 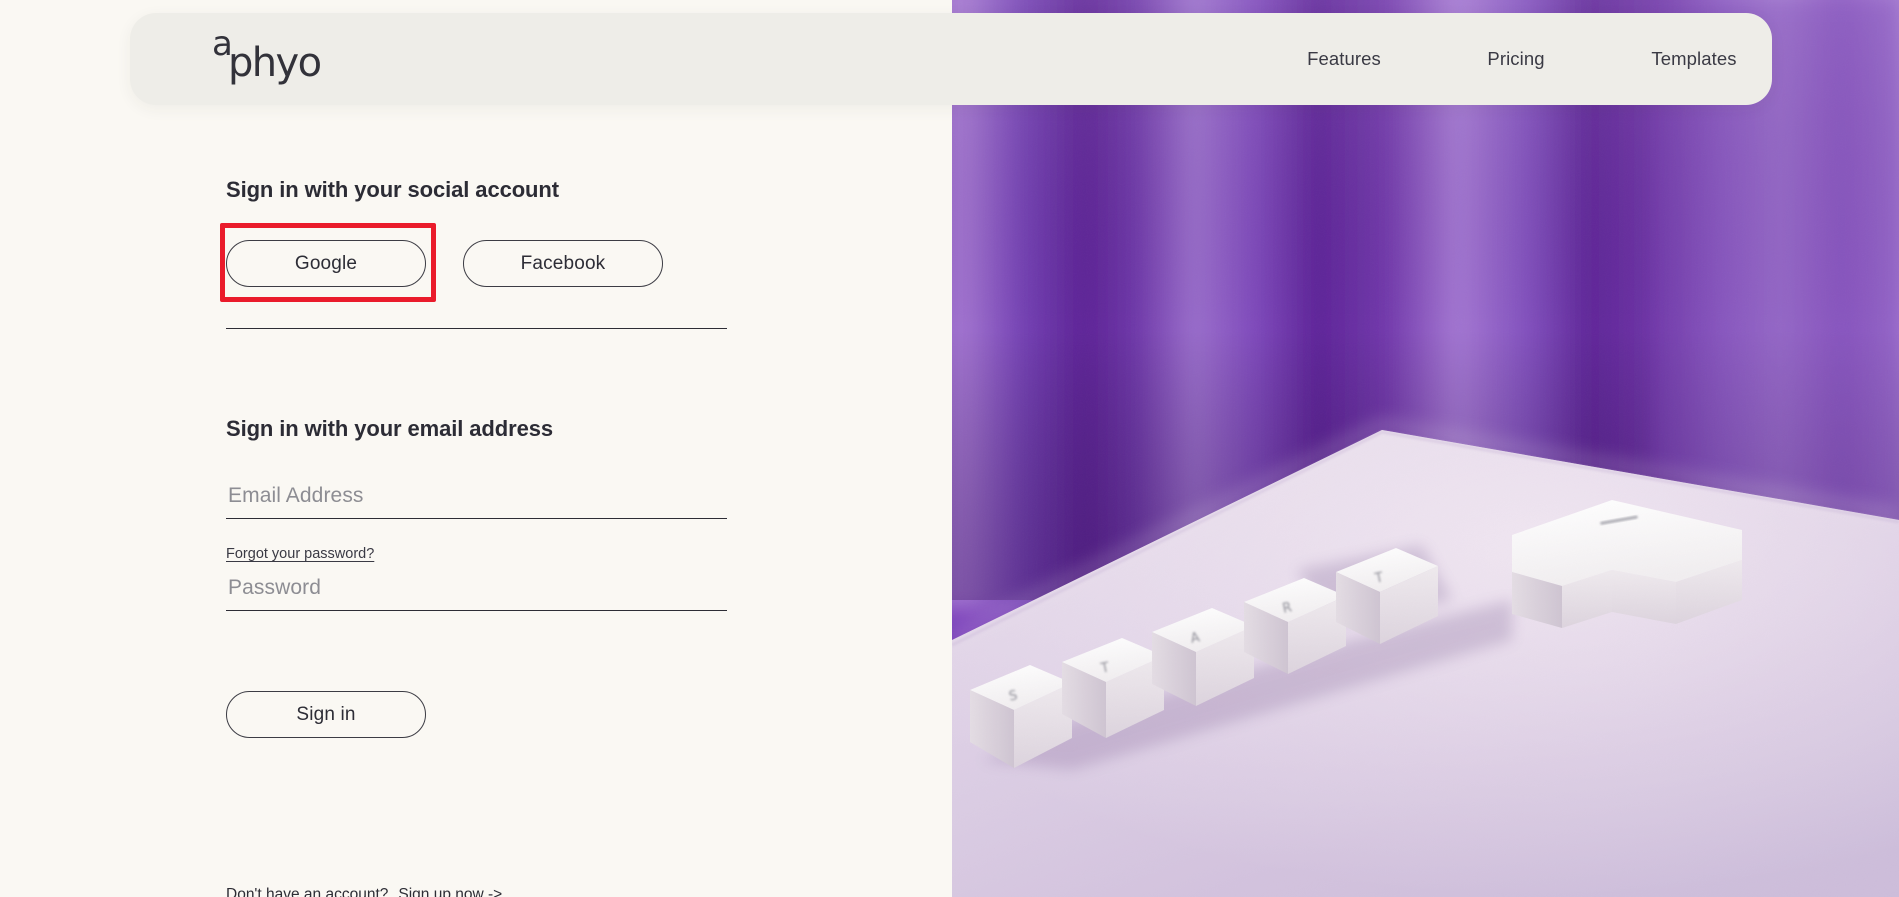 What do you see at coordinates (951, 59) in the screenshot?
I see `site-header: a phyo Features Pricing Templates` at bounding box center [951, 59].